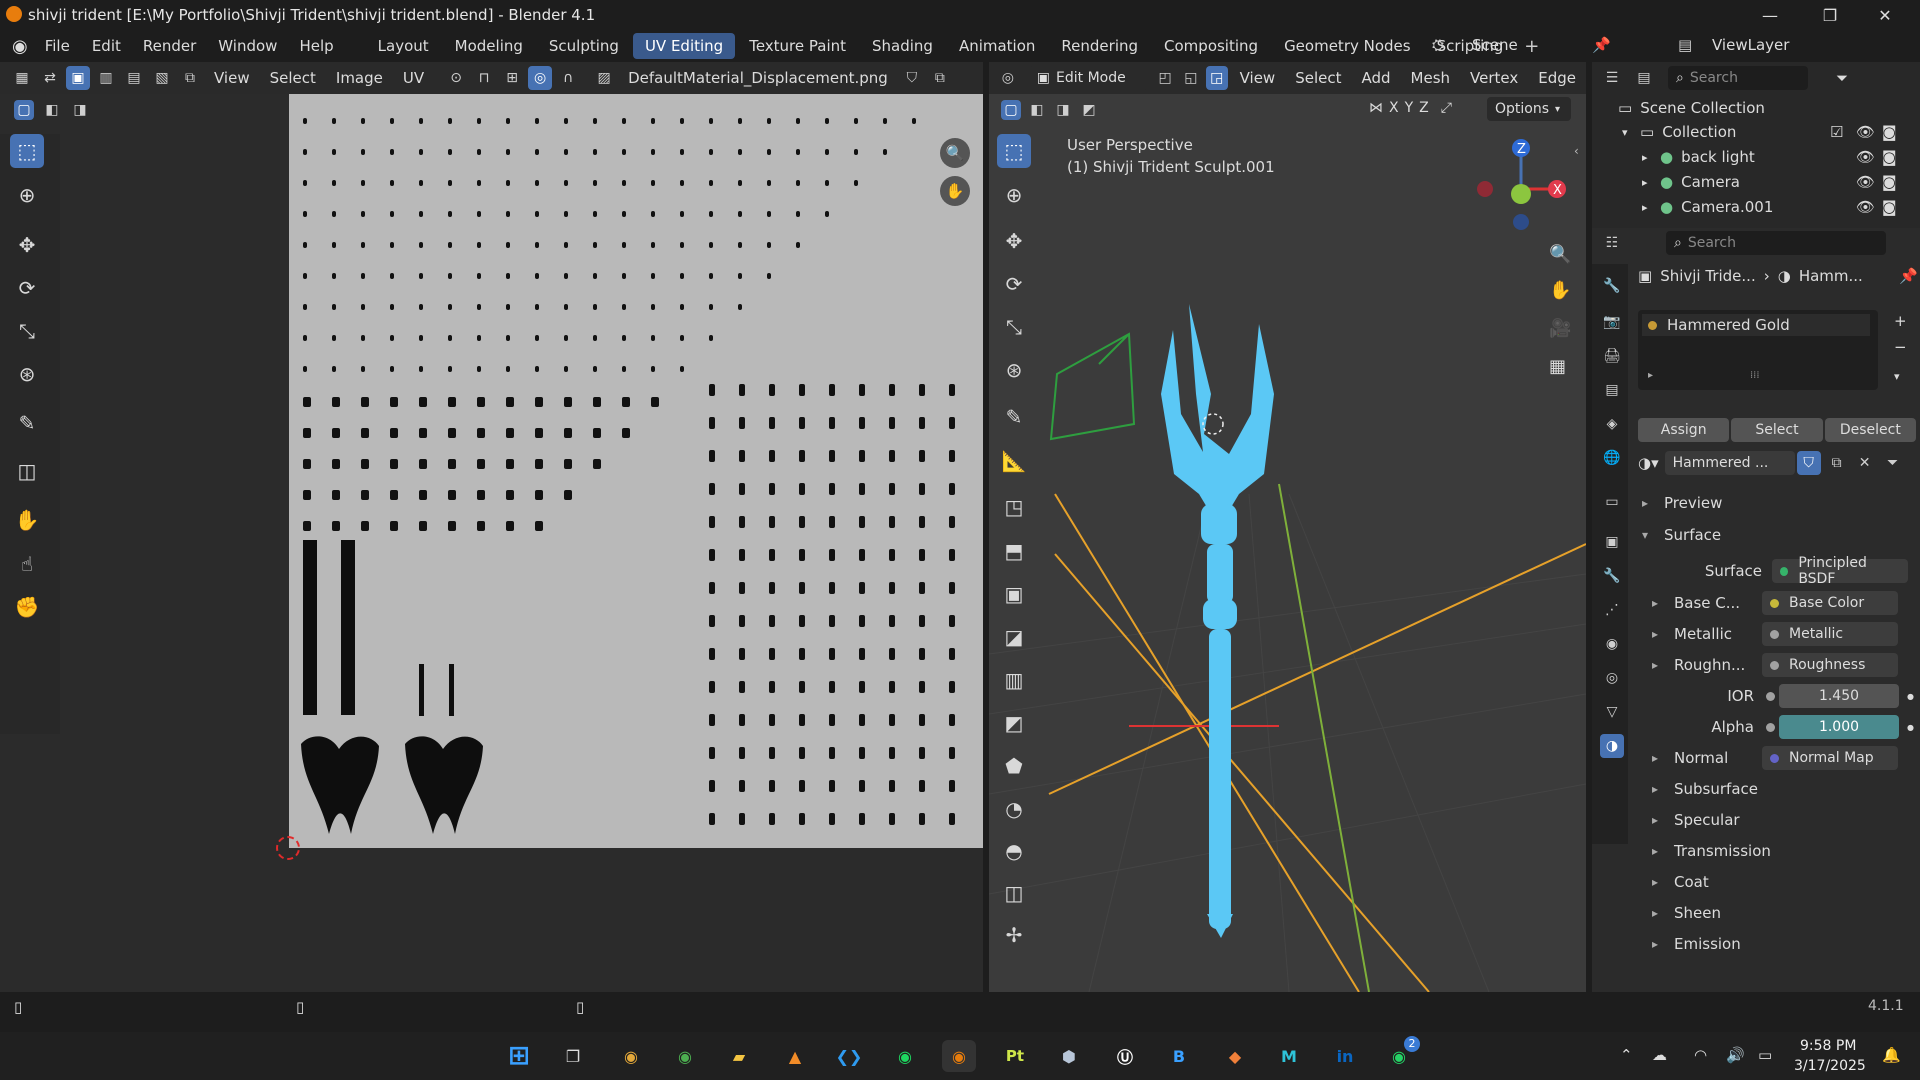 The width and height of the screenshot is (1920, 1080). What do you see at coordinates (902, 46) in the screenshot?
I see `tab-shading: Shading` at bounding box center [902, 46].